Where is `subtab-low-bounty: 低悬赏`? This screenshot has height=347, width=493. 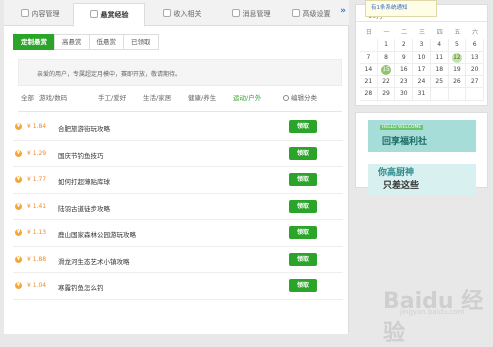 subtab-low-bounty: 低悬赏 is located at coordinates (106, 42).